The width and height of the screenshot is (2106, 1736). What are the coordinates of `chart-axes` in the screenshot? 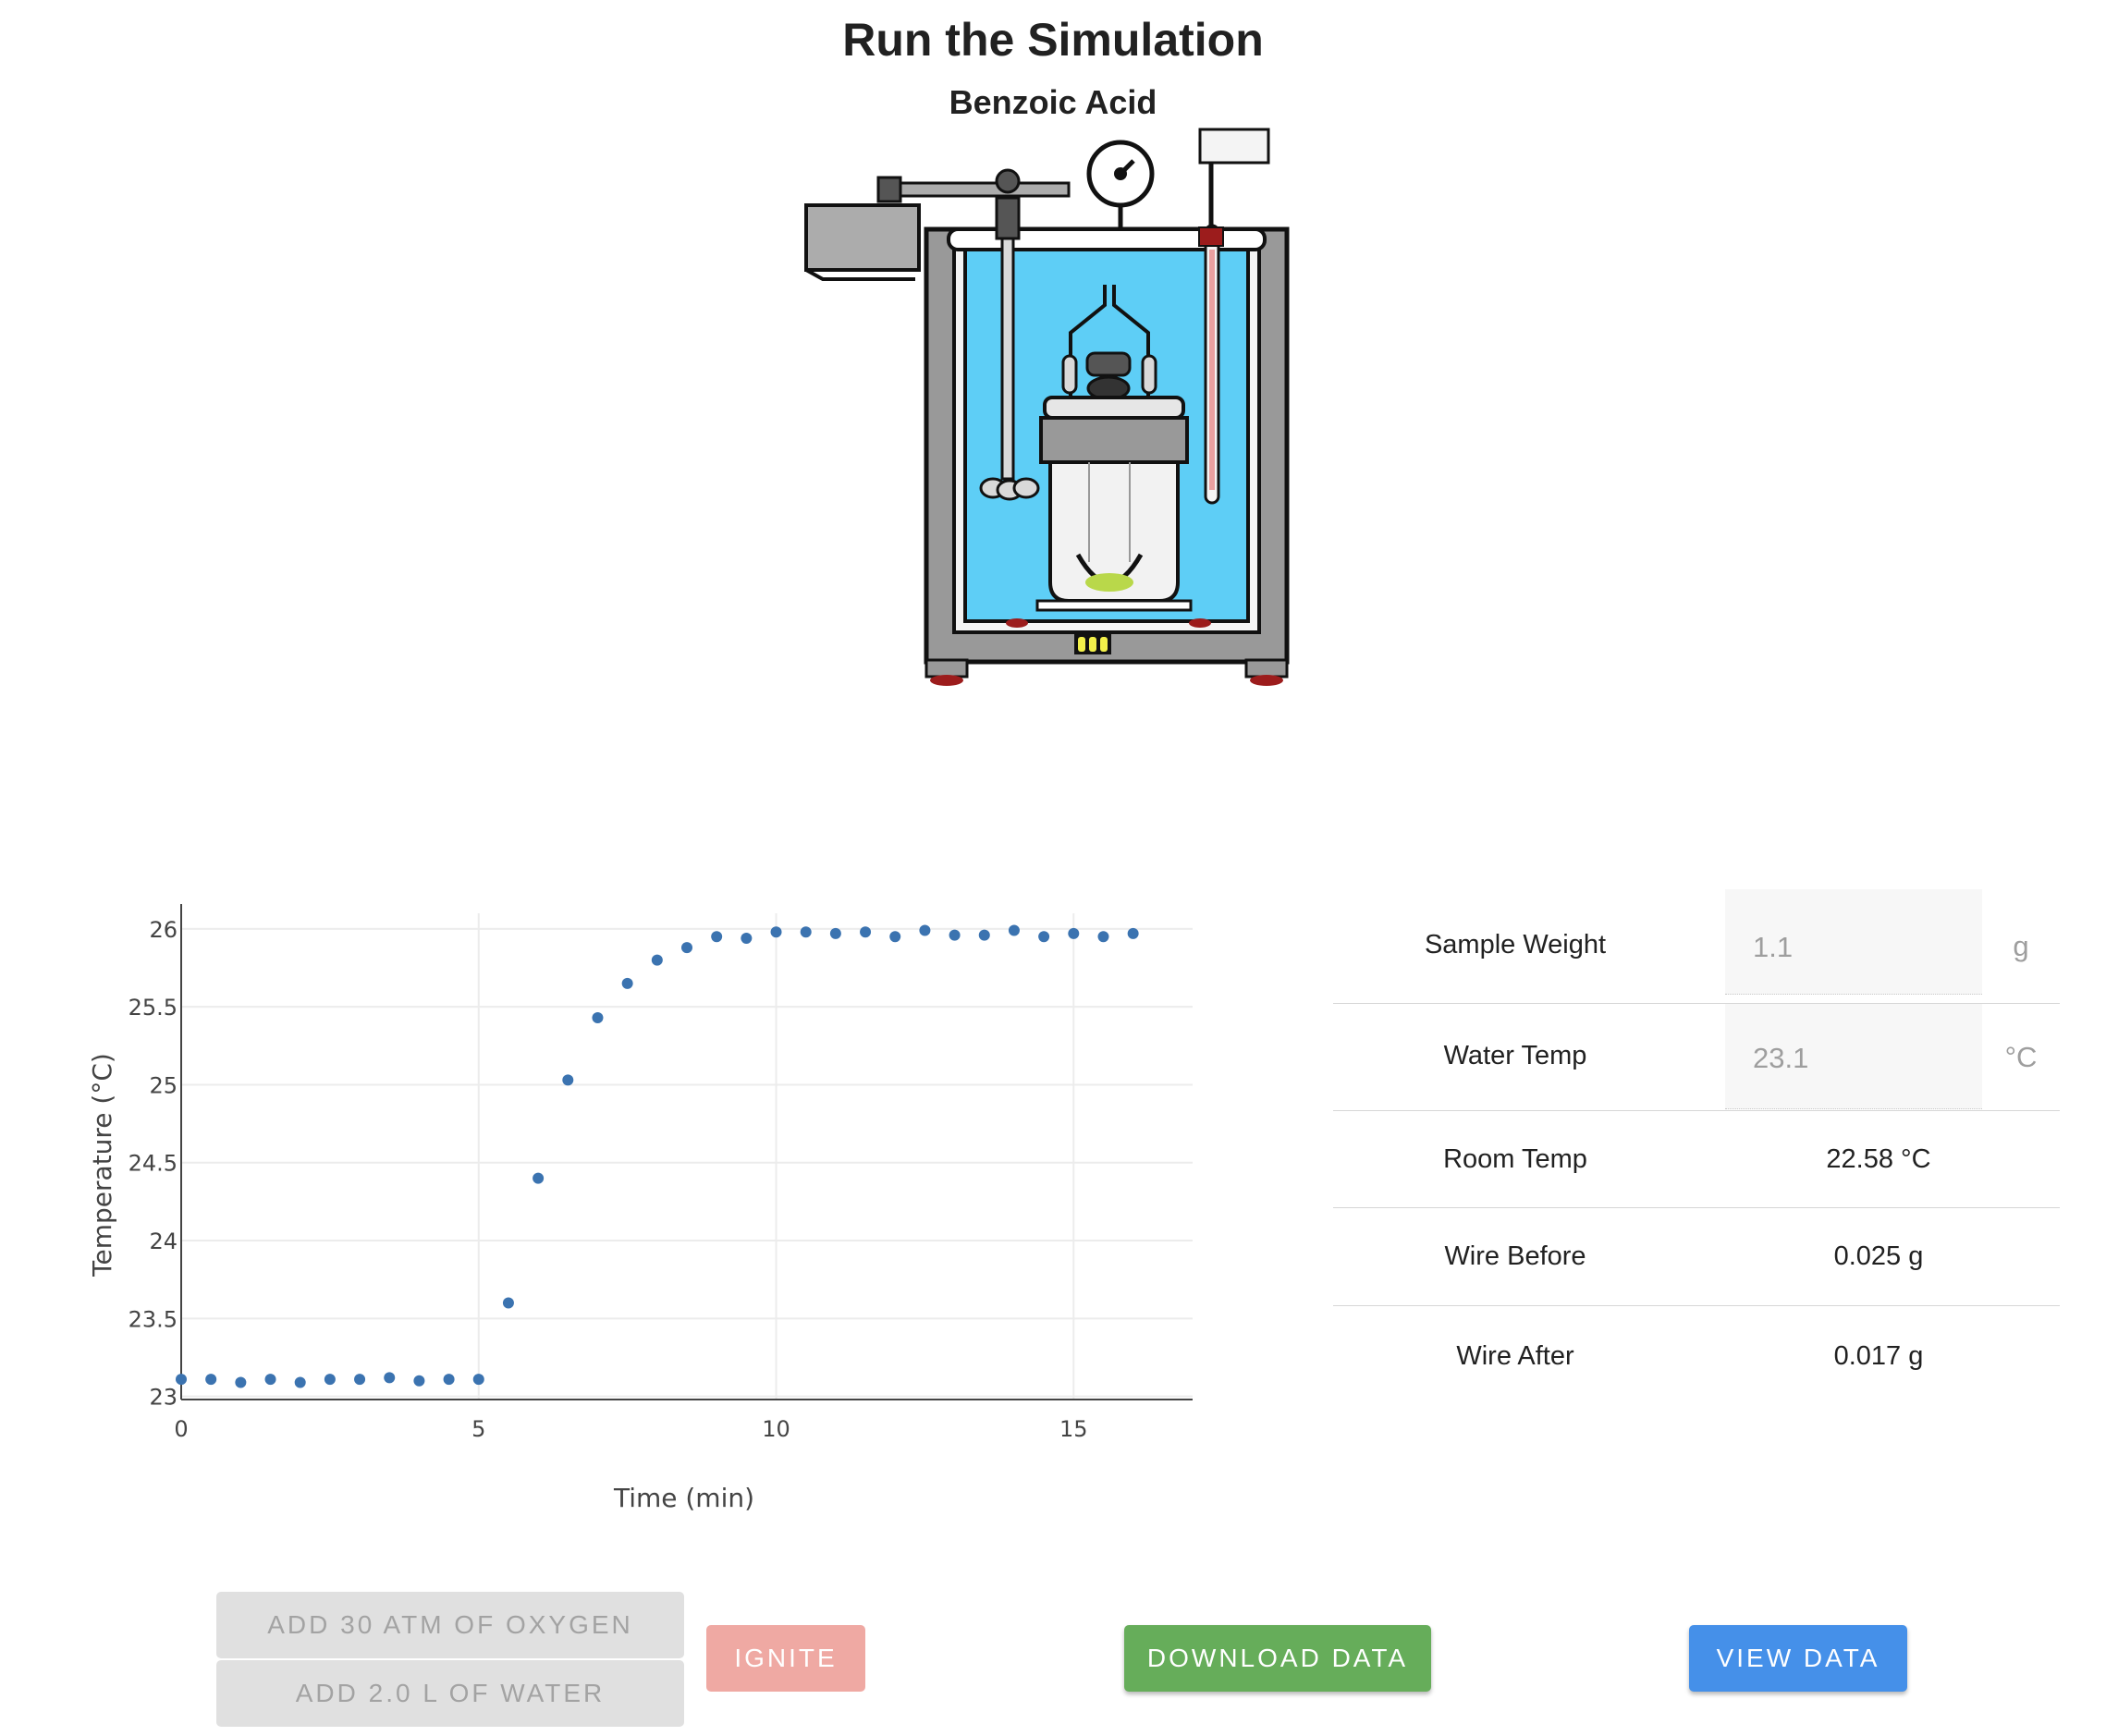 It's located at (686, 1152).